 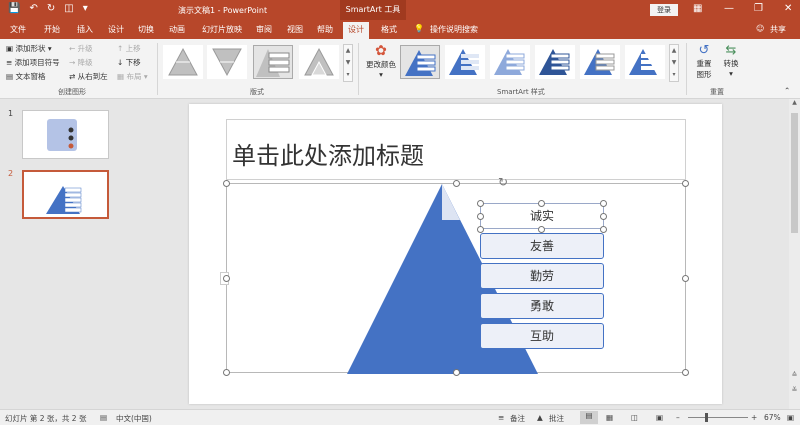 I want to click on minimize-icon: —, so click(x=729, y=8).